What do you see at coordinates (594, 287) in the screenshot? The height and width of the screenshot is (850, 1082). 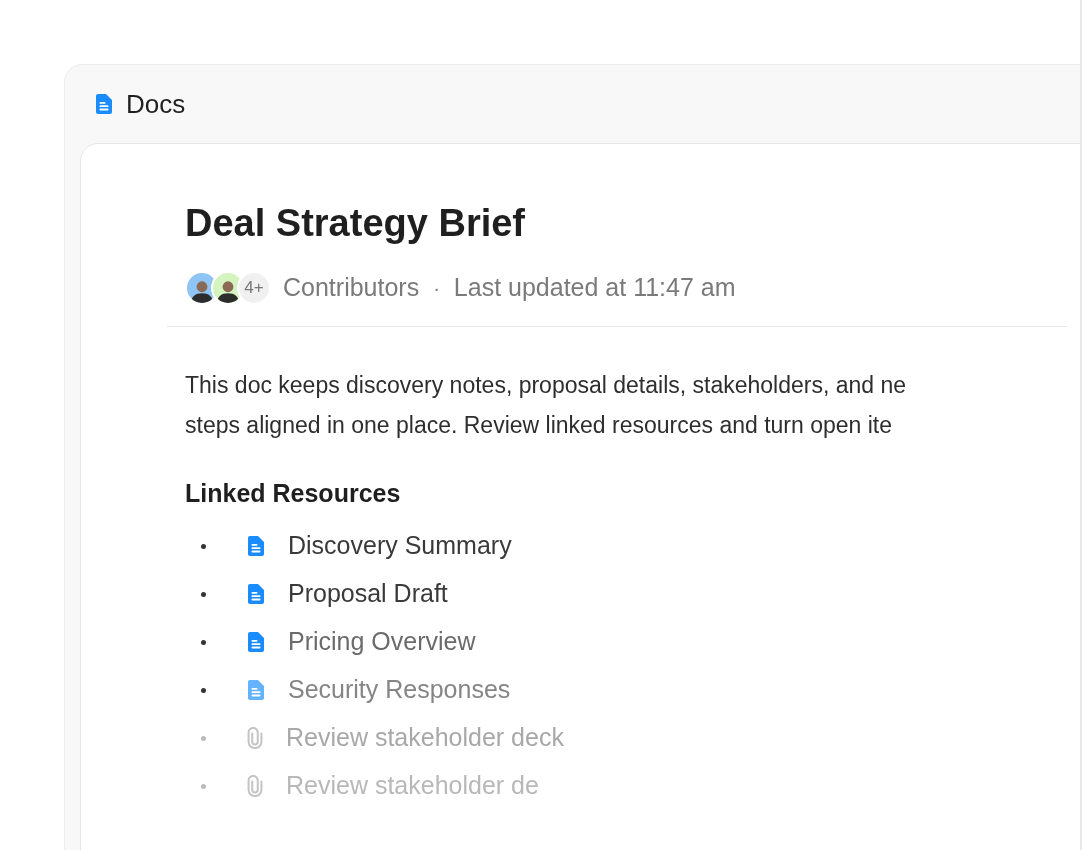 I see `last-updated: Last updated at 11:47 am` at bounding box center [594, 287].